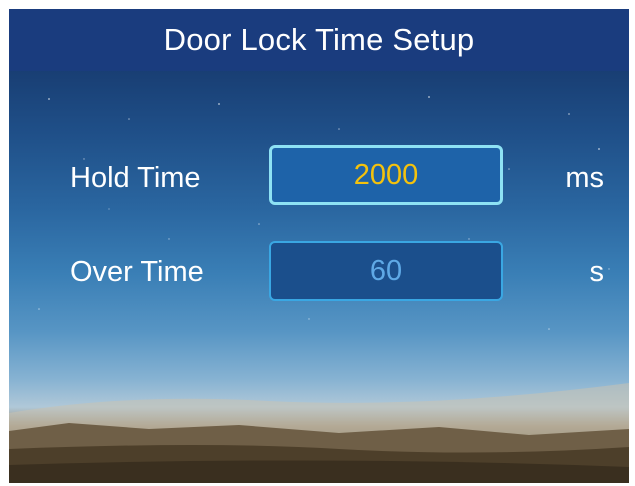 The width and height of the screenshot is (635, 486). Describe the element at coordinates (597, 272) in the screenshot. I see `over-time-unit: s` at that location.